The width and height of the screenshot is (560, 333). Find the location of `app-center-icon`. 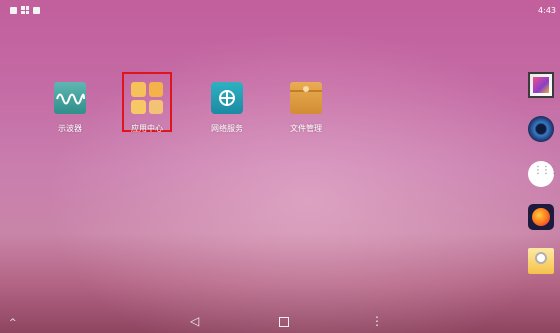

app-center-icon is located at coordinates (147, 98).